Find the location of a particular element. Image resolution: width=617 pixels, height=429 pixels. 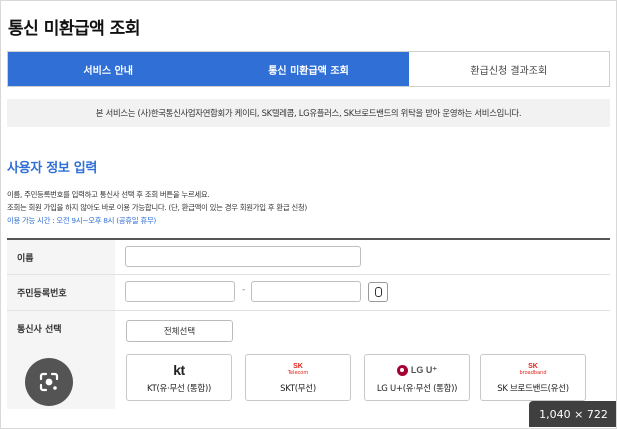

lgu-logo: LG U⁺ is located at coordinates (417, 370).